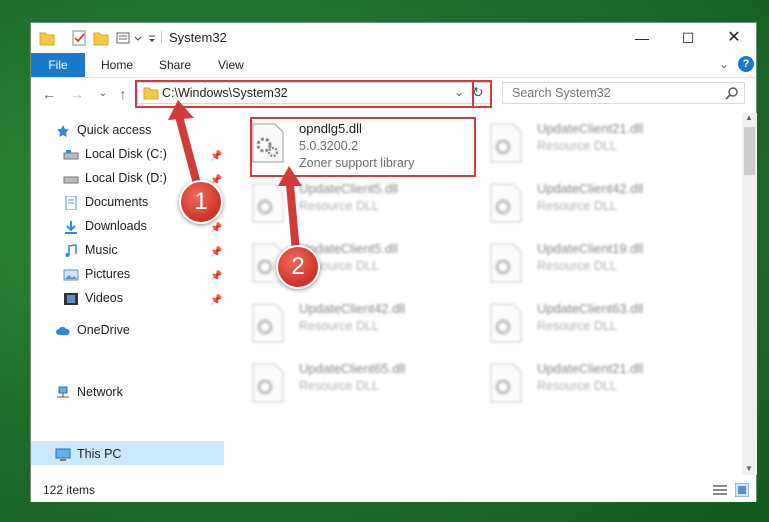  I want to click on arrow-1-head, so click(181, 110).